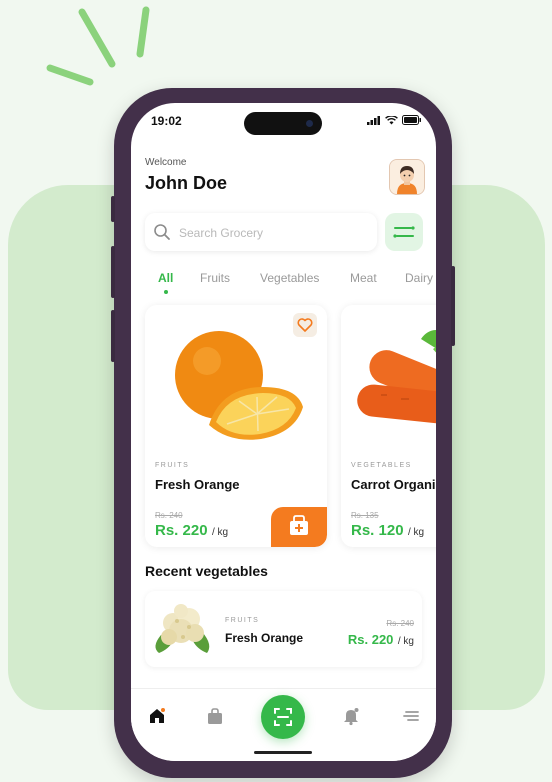 The image size is (552, 782). Describe the element at coordinates (215, 716) in the screenshot. I see `bag-icon` at that location.